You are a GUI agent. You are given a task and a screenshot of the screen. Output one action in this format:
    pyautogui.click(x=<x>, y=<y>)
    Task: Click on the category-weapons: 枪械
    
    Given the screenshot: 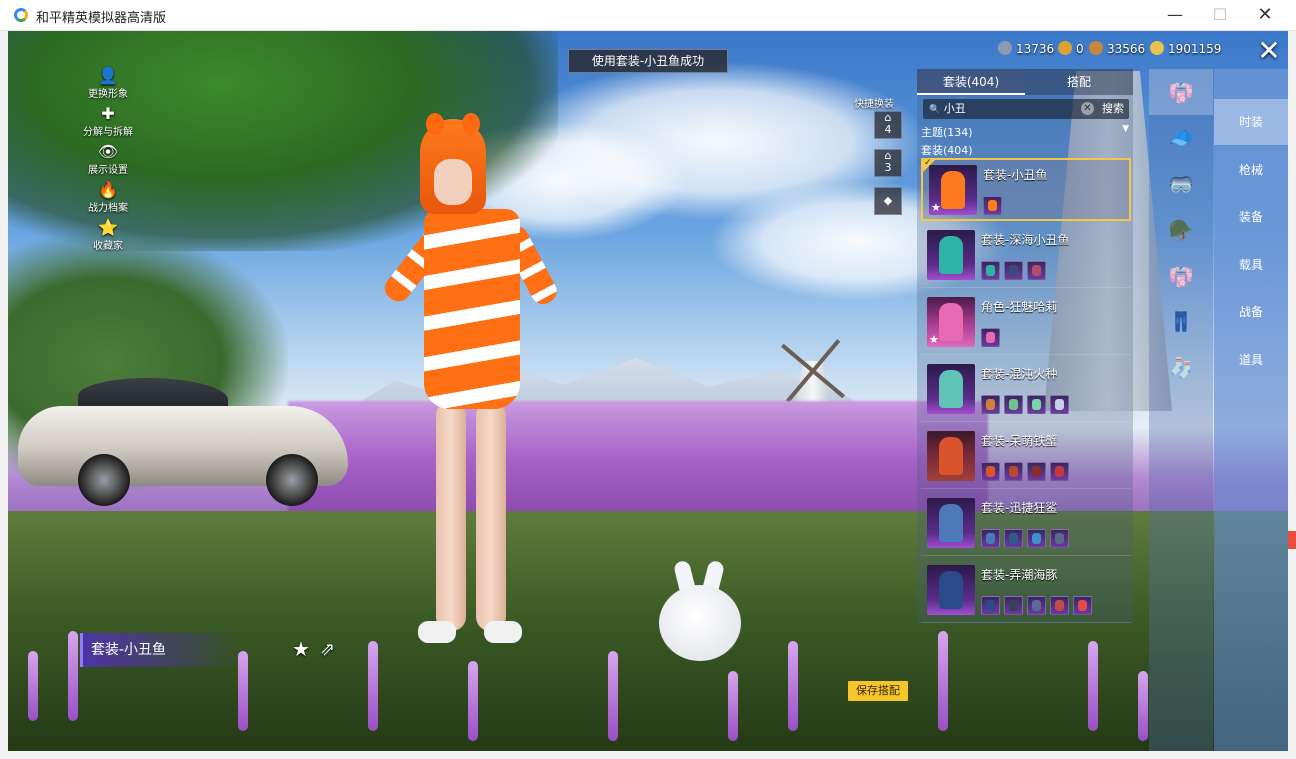 What is the action you would take?
    pyautogui.click(x=1251, y=170)
    